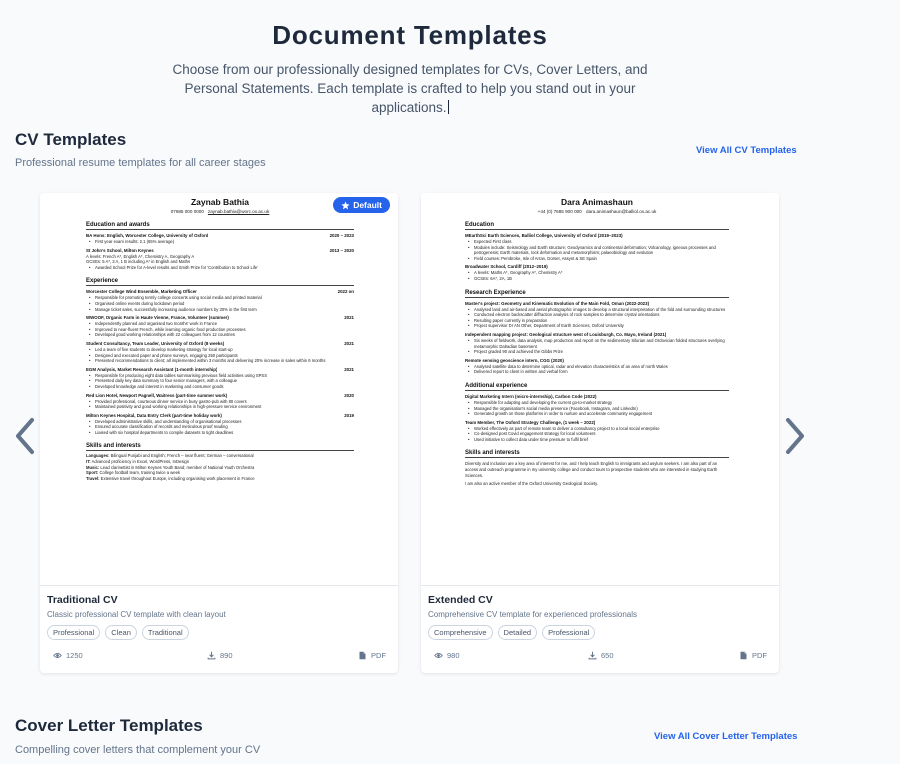 This screenshot has height=764, width=900. I want to click on tag: Traditional, so click(165, 632).